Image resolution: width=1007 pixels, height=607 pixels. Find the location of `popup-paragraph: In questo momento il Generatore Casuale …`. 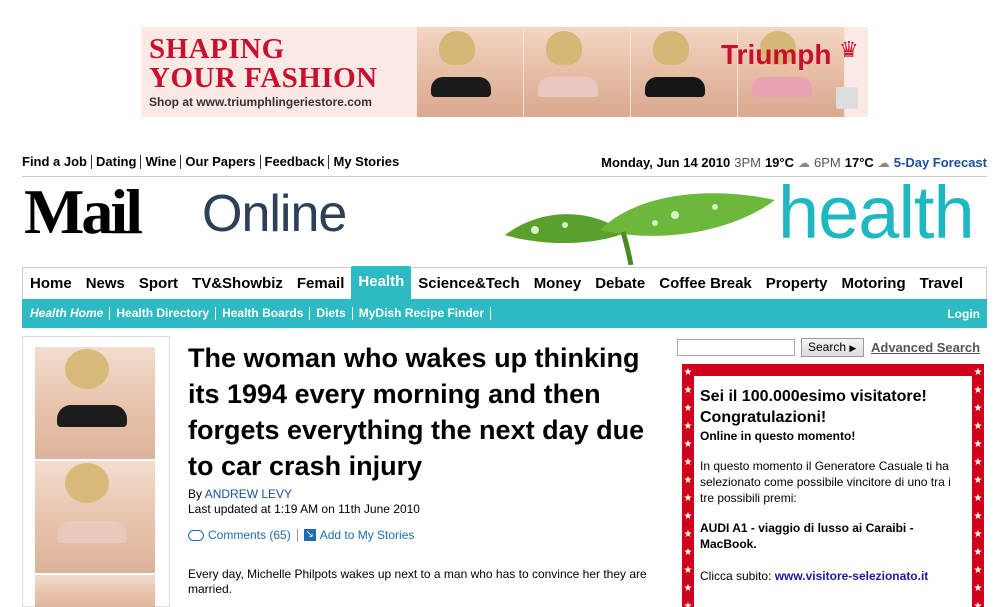

popup-paragraph: In questo momento il Generatore Casuale … is located at coordinates (825, 482).